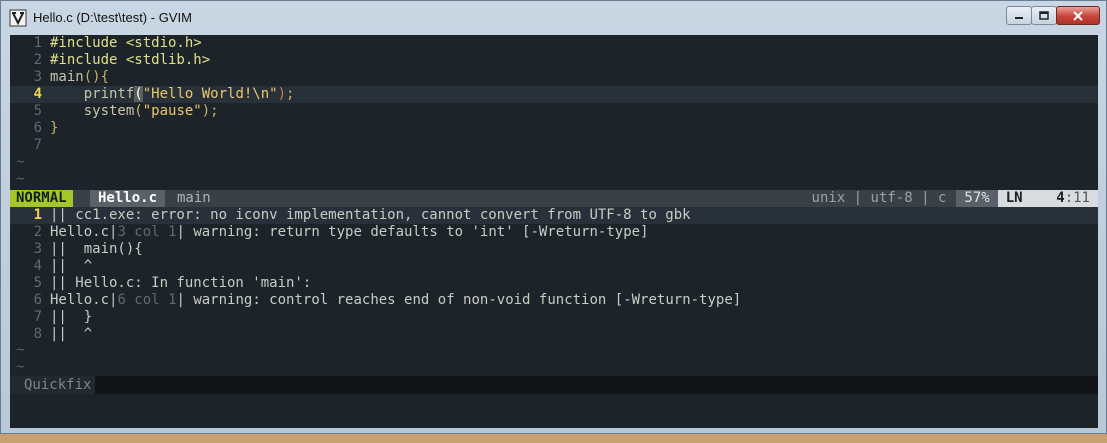 The width and height of the screenshot is (1107, 443). Describe the element at coordinates (138, 111) in the screenshot. I see `code-token: (` at that location.